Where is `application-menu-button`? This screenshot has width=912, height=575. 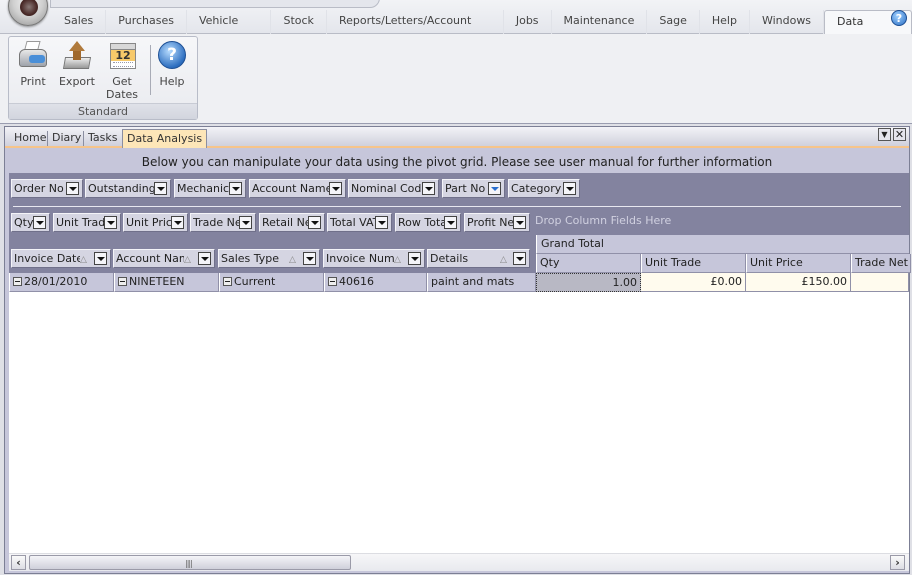 application-menu-button is located at coordinates (28, 13).